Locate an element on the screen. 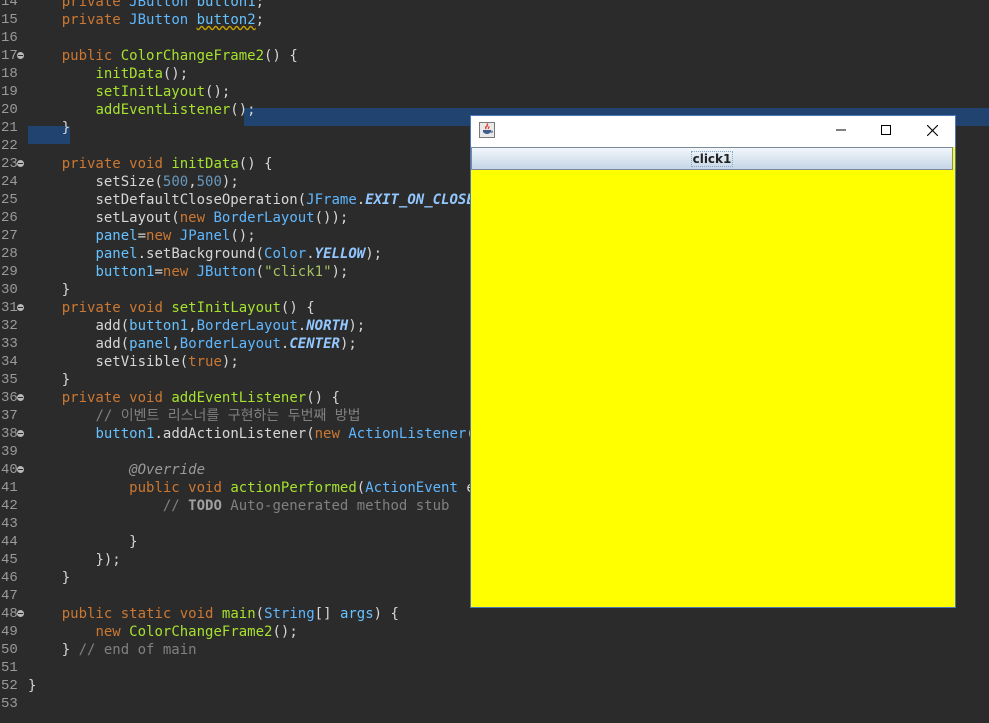 The width and height of the screenshot is (989, 723). line-number: 24 is located at coordinates (9, 182).